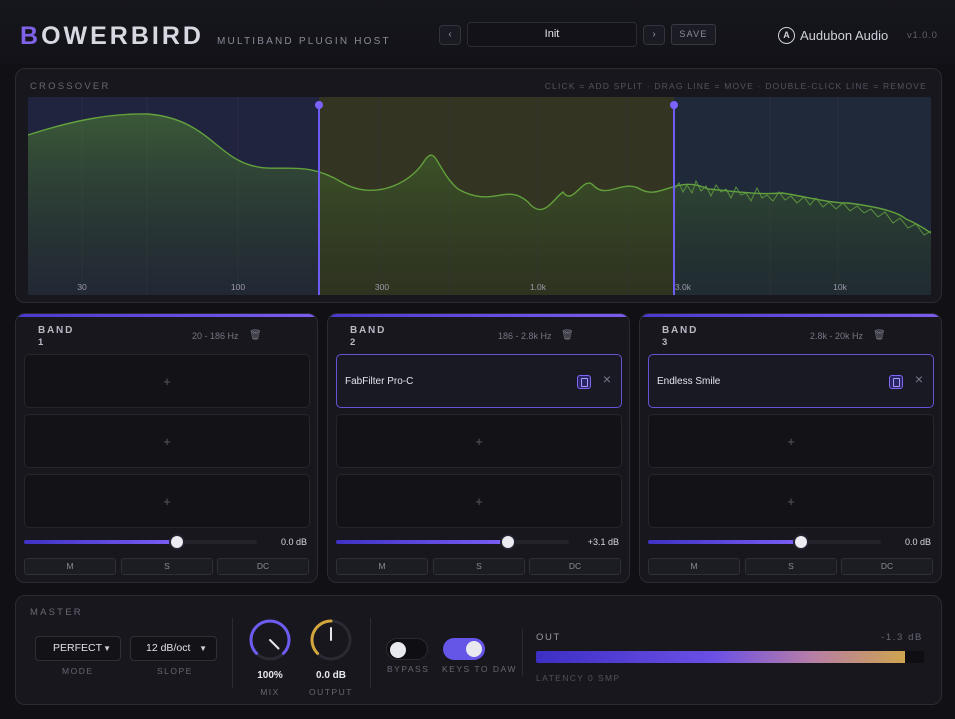 This screenshot has height=719, width=955. Describe the element at coordinates (479, 381) in the screenshot. I see `band-2-slot-1: FabFilter Pro-C ×` at that location.